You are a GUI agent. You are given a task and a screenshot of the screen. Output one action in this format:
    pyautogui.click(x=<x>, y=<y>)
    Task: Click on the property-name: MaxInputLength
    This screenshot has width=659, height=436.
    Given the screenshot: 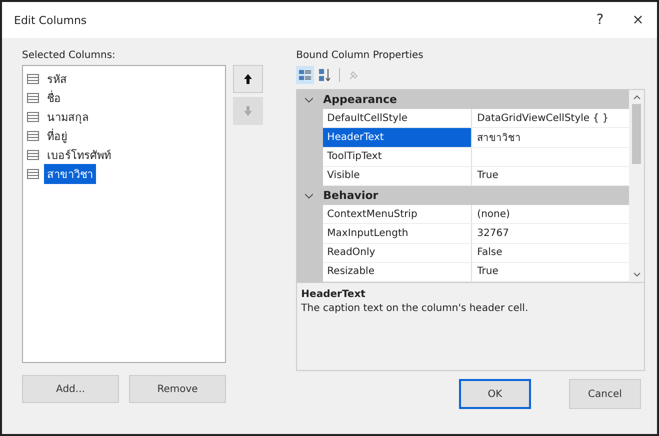 What is the action you would take?
    pyautogui.click(x=397, y=233)
    